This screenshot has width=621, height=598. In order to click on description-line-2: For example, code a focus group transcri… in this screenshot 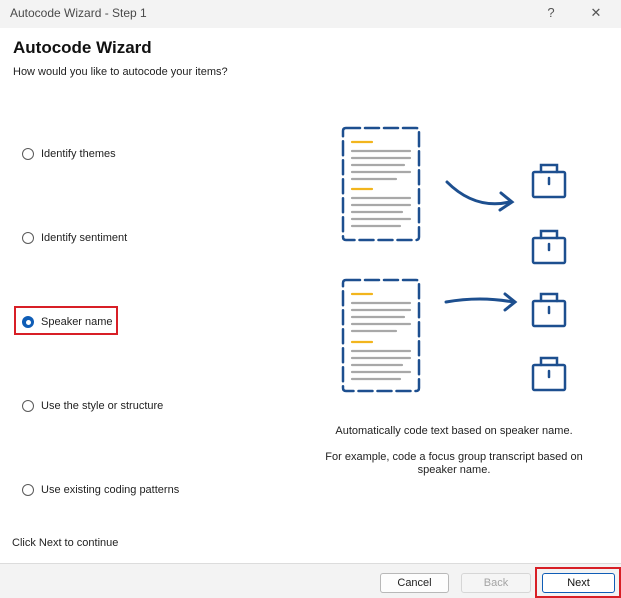, I will do `click(454, 463)`.